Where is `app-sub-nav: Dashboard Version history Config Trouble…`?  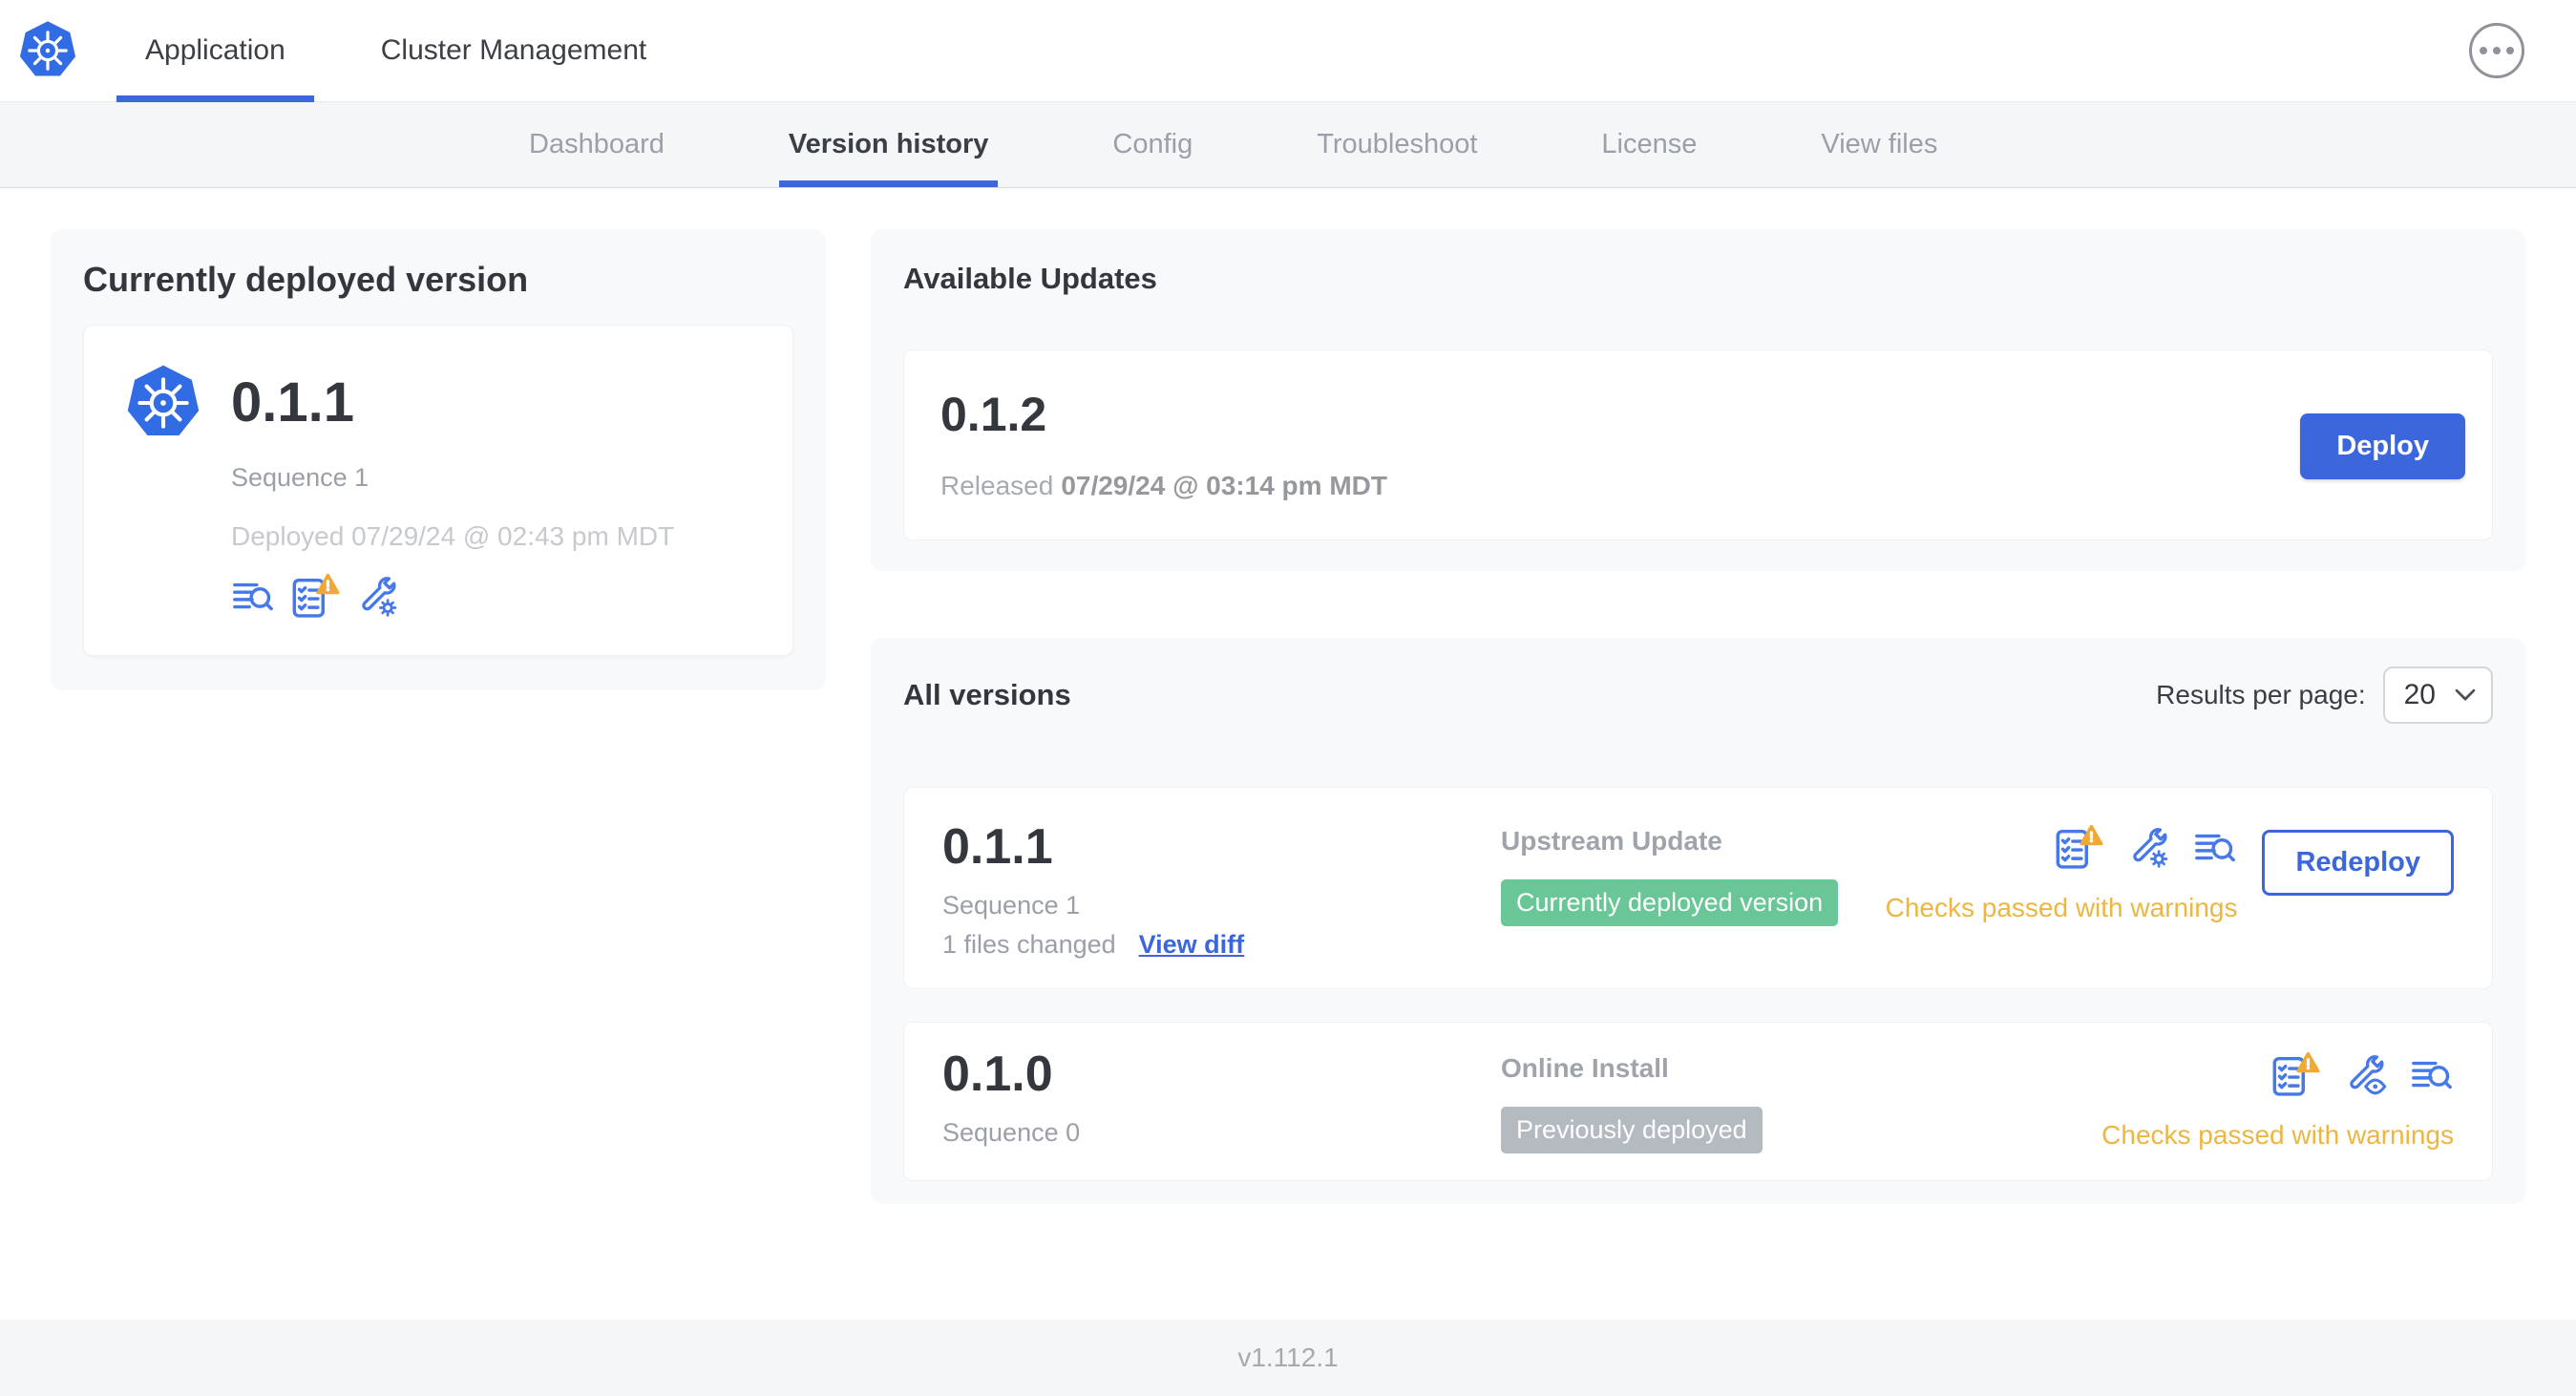 app-sub-nav: Dashboard Version history Config Trouble… is located at coordinates (1288, 145).